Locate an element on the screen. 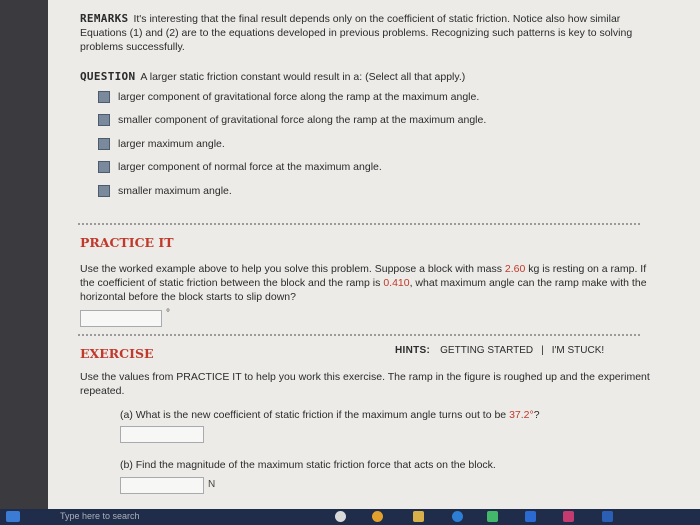 This screenshot has width=700, height=525. getting-started-link: GETTING STARTED is located at coordinates (486, 350).